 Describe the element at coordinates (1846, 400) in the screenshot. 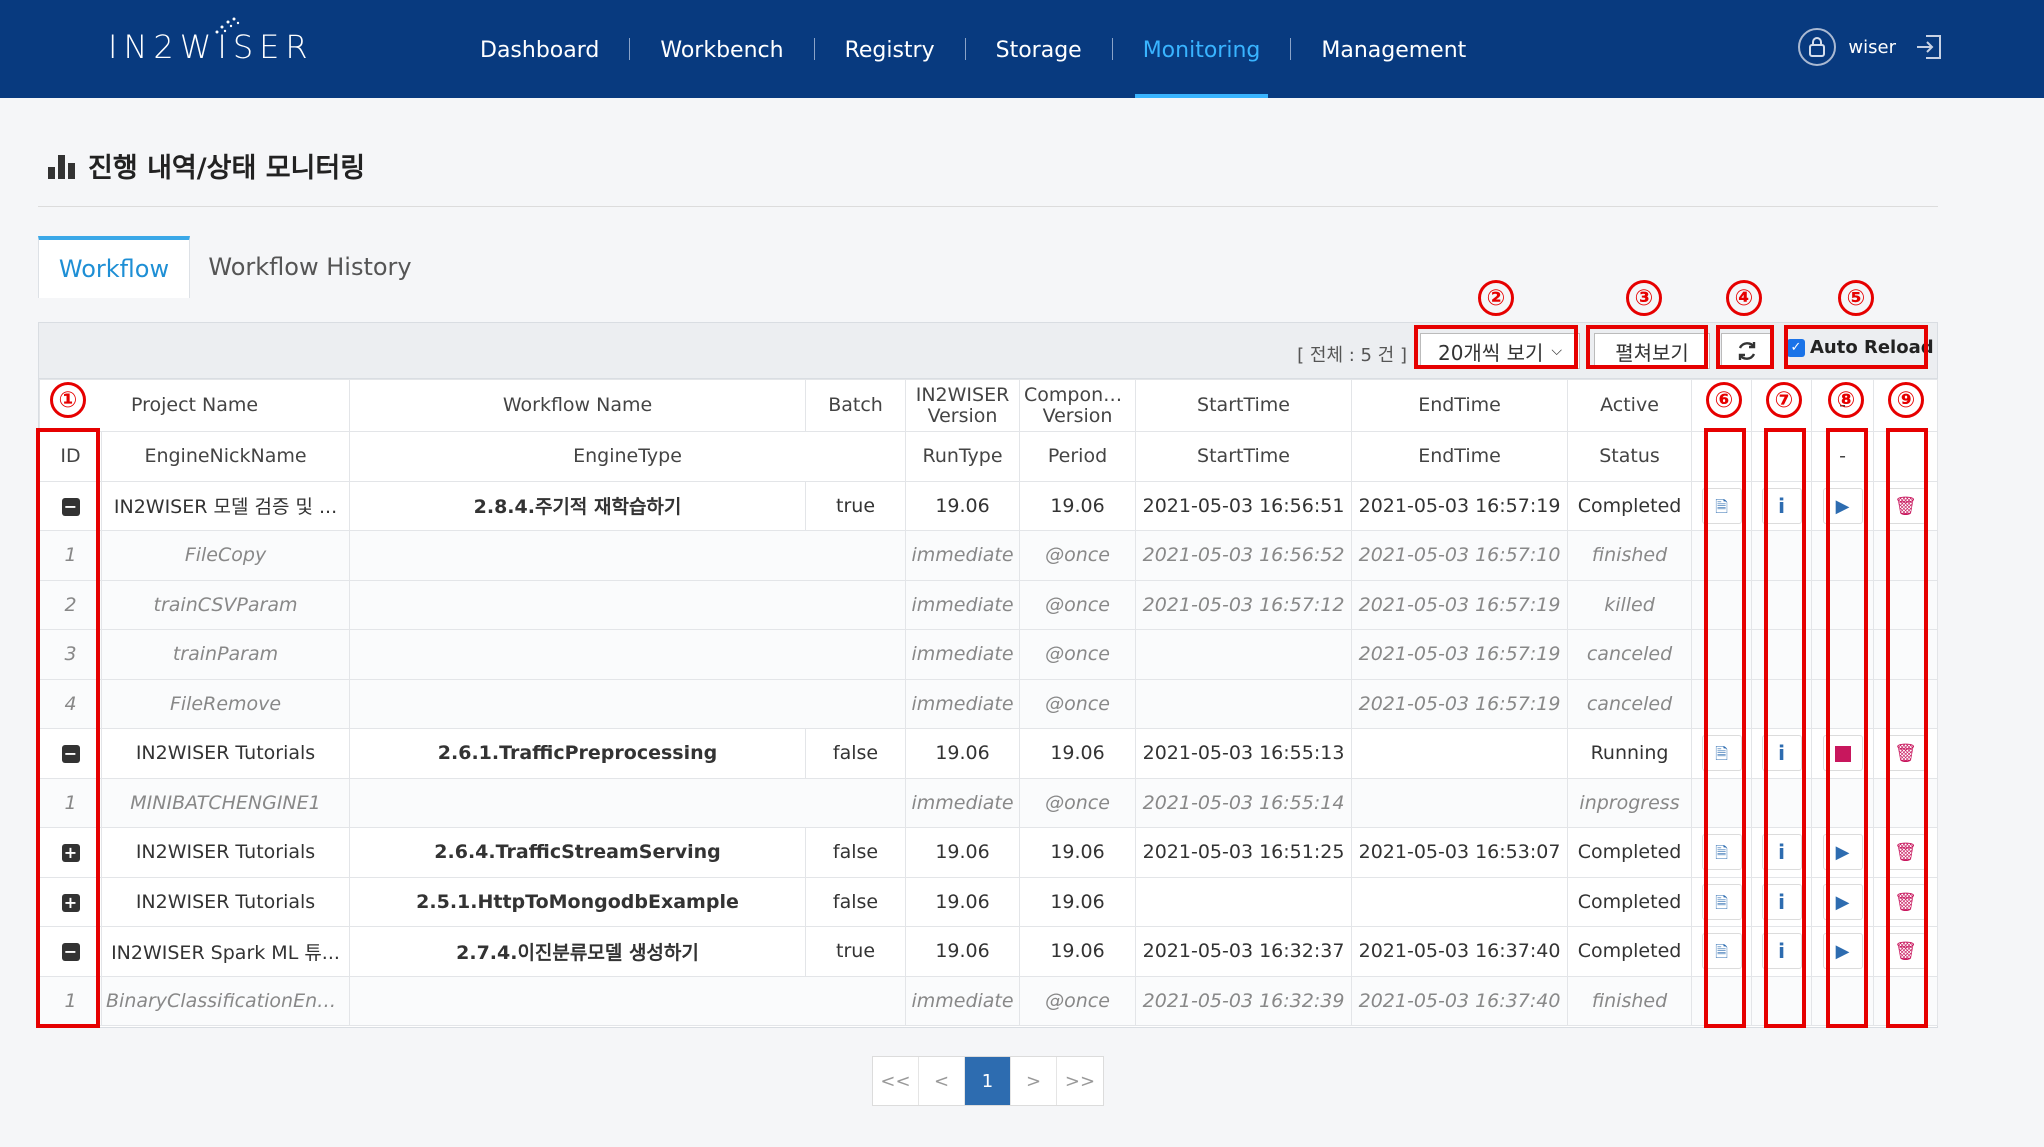

I see `annotation-number-8: ⑧` at that location.